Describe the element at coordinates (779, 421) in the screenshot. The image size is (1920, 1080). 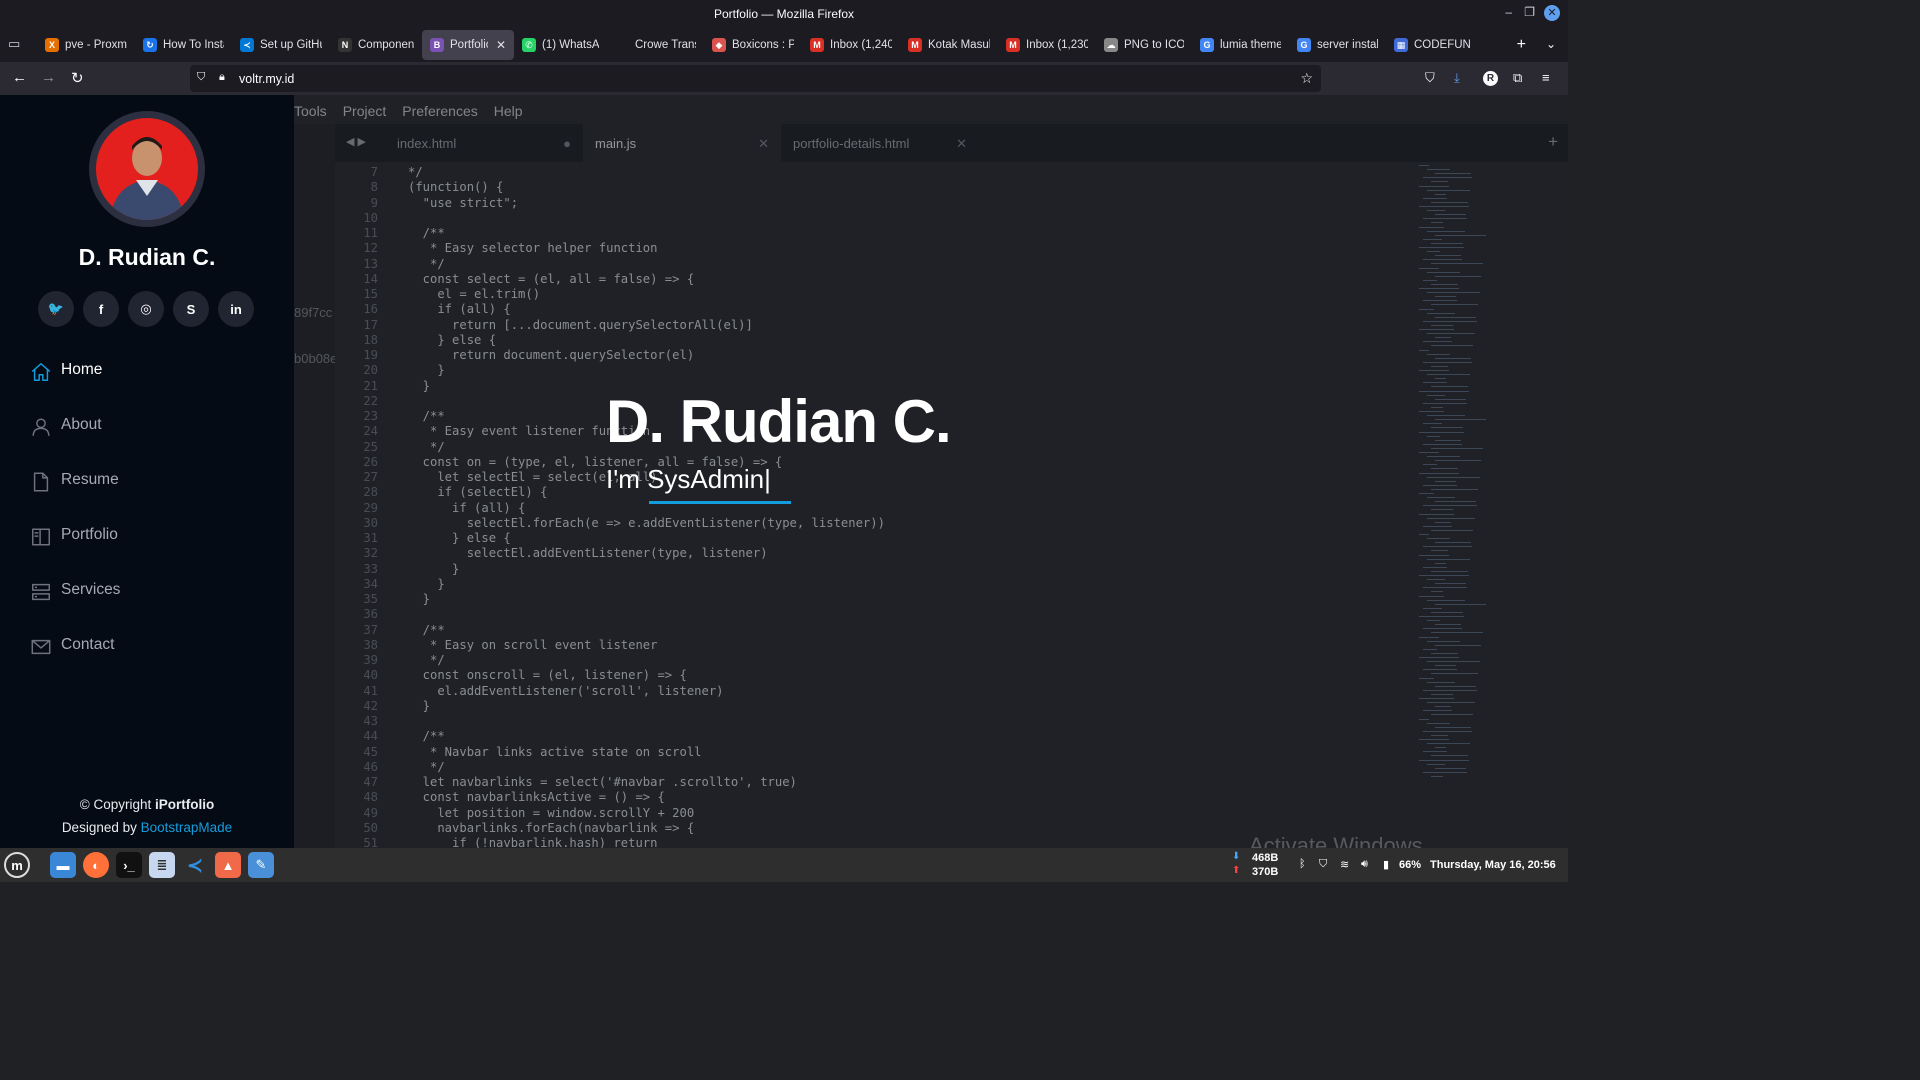
I see `hero-title: D. Rudian C.` at that location.